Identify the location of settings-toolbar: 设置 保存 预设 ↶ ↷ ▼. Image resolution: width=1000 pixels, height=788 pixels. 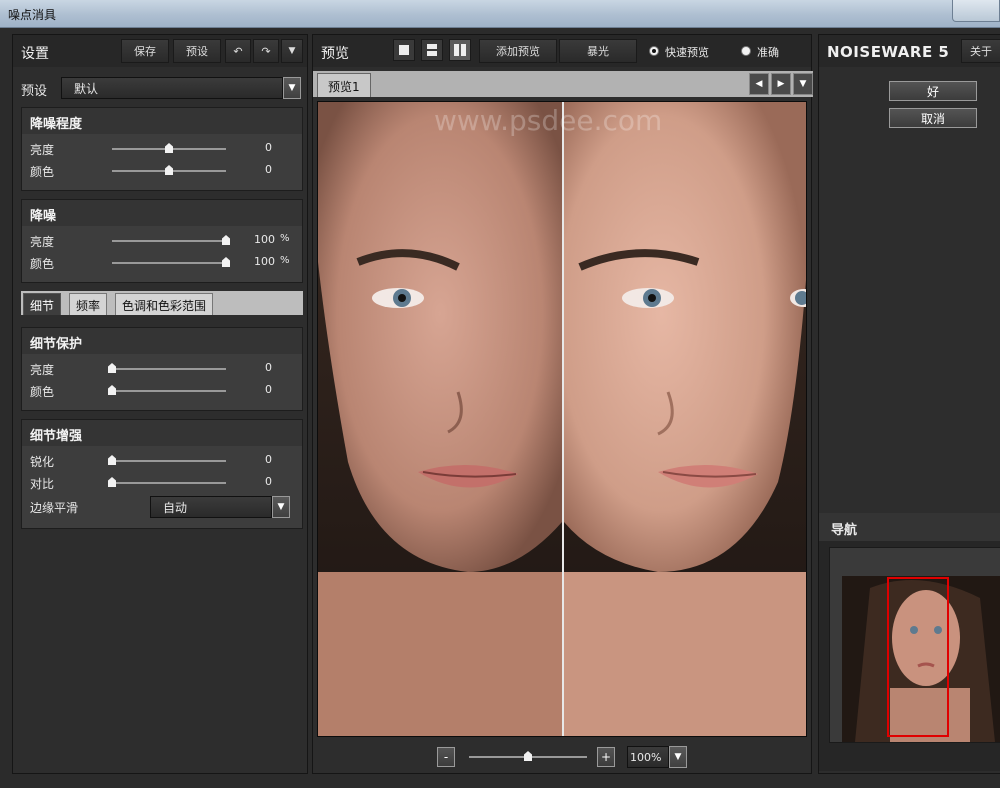
(160, 51).